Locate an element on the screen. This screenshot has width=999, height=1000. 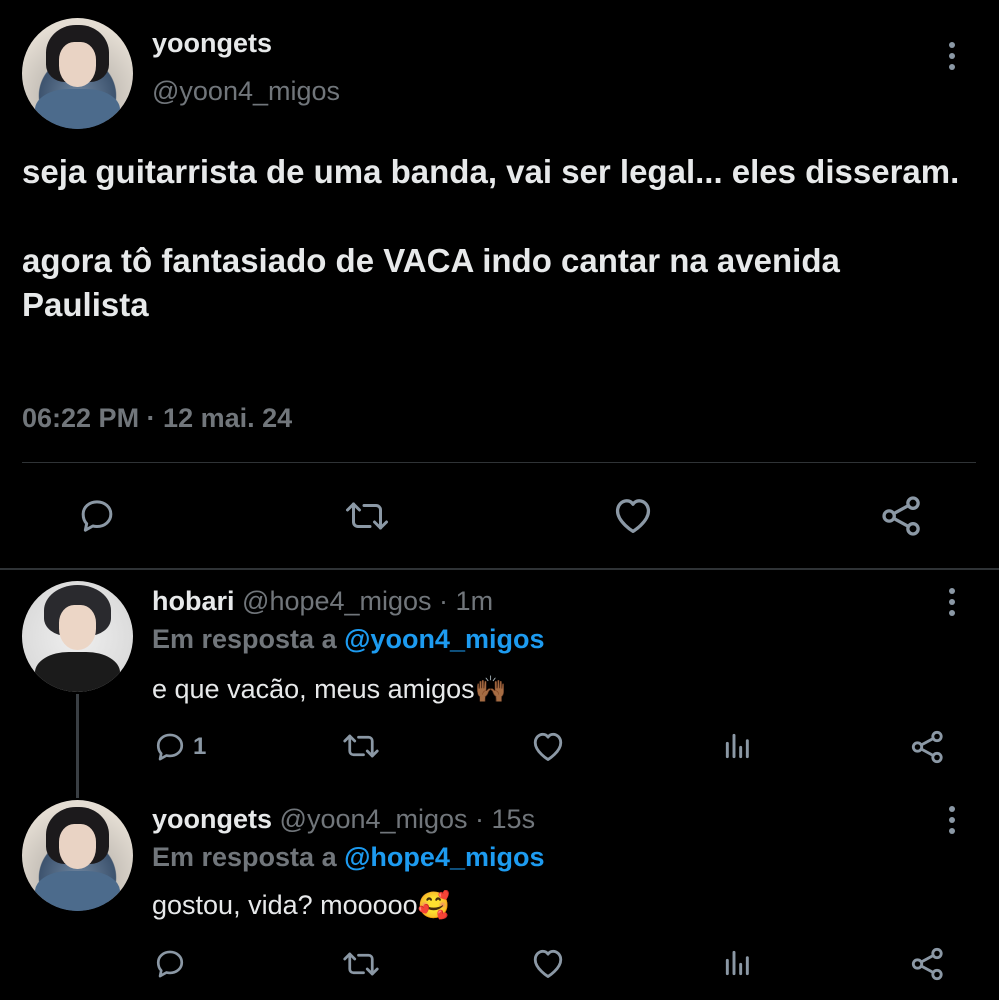
reply-header: hobari @hope4_migos · 1m is located at coordinates (322, 601).